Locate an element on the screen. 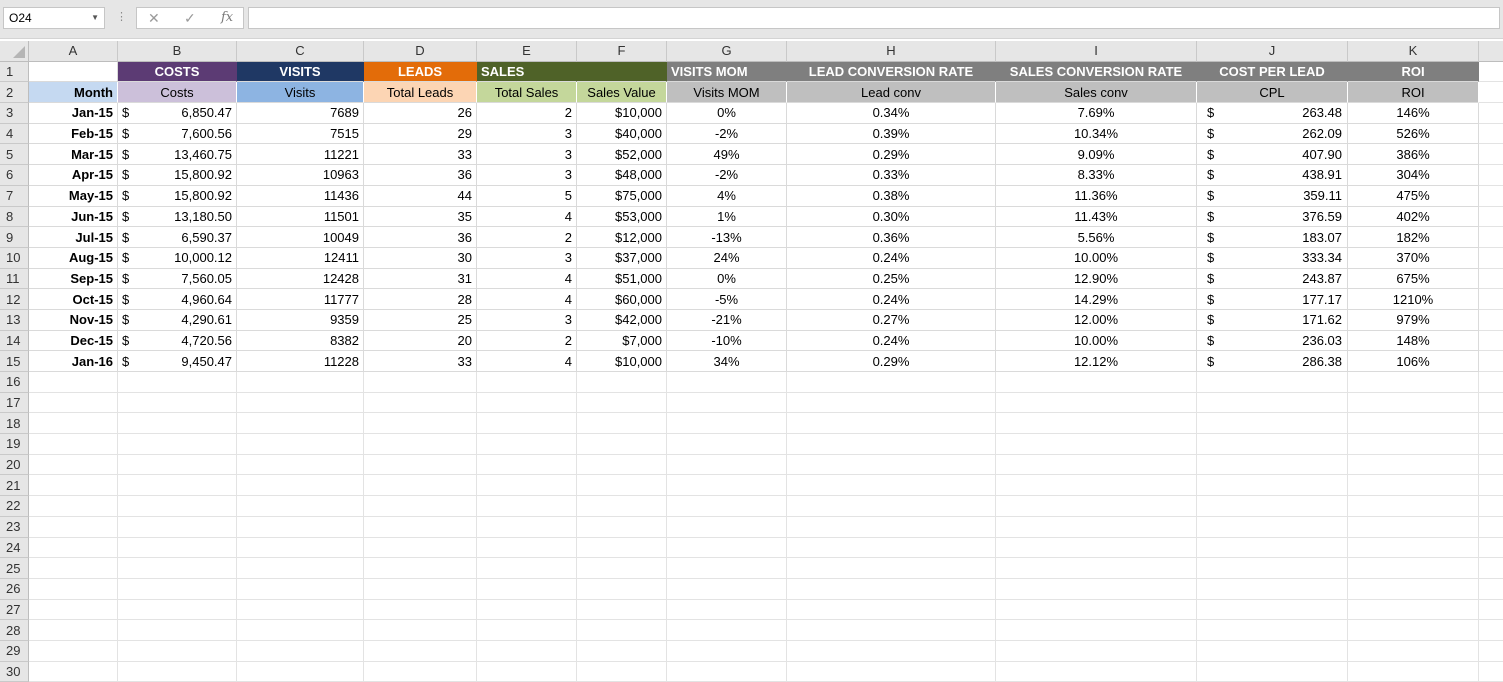  formula-input is located at coordinates (874, 18).